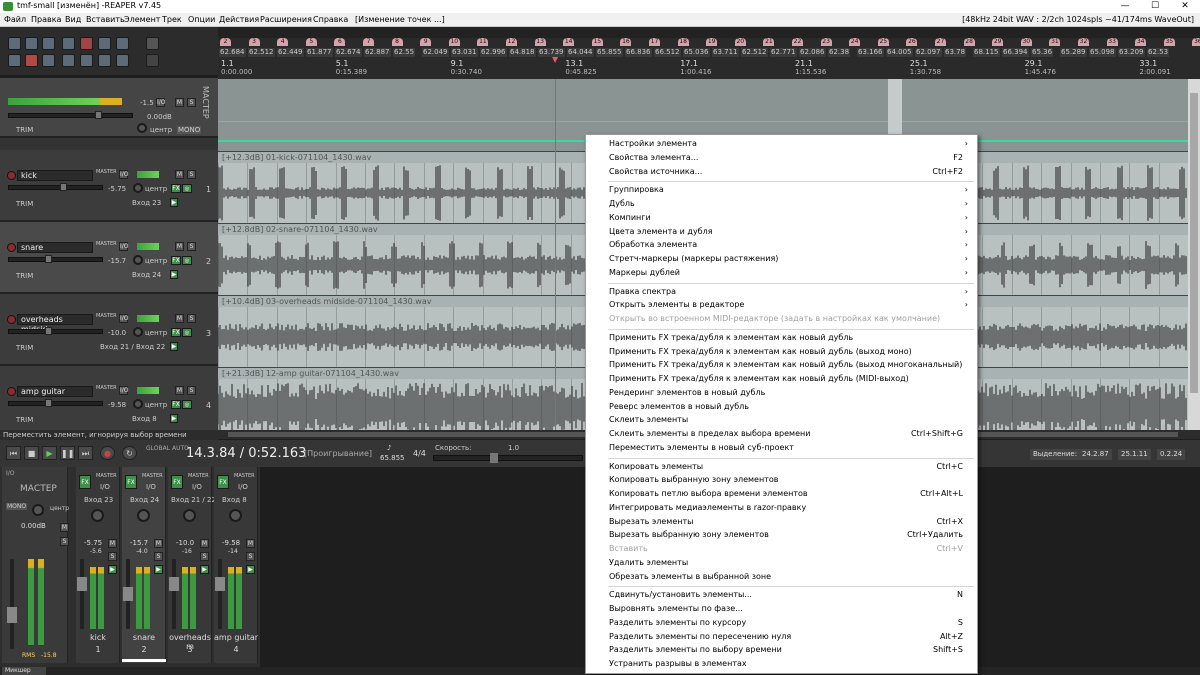 The image size is (1200, 675). Describe the element at coordinates (17, 506) in the screenshot. I see `mixer-mono-button: MONO` at that location.